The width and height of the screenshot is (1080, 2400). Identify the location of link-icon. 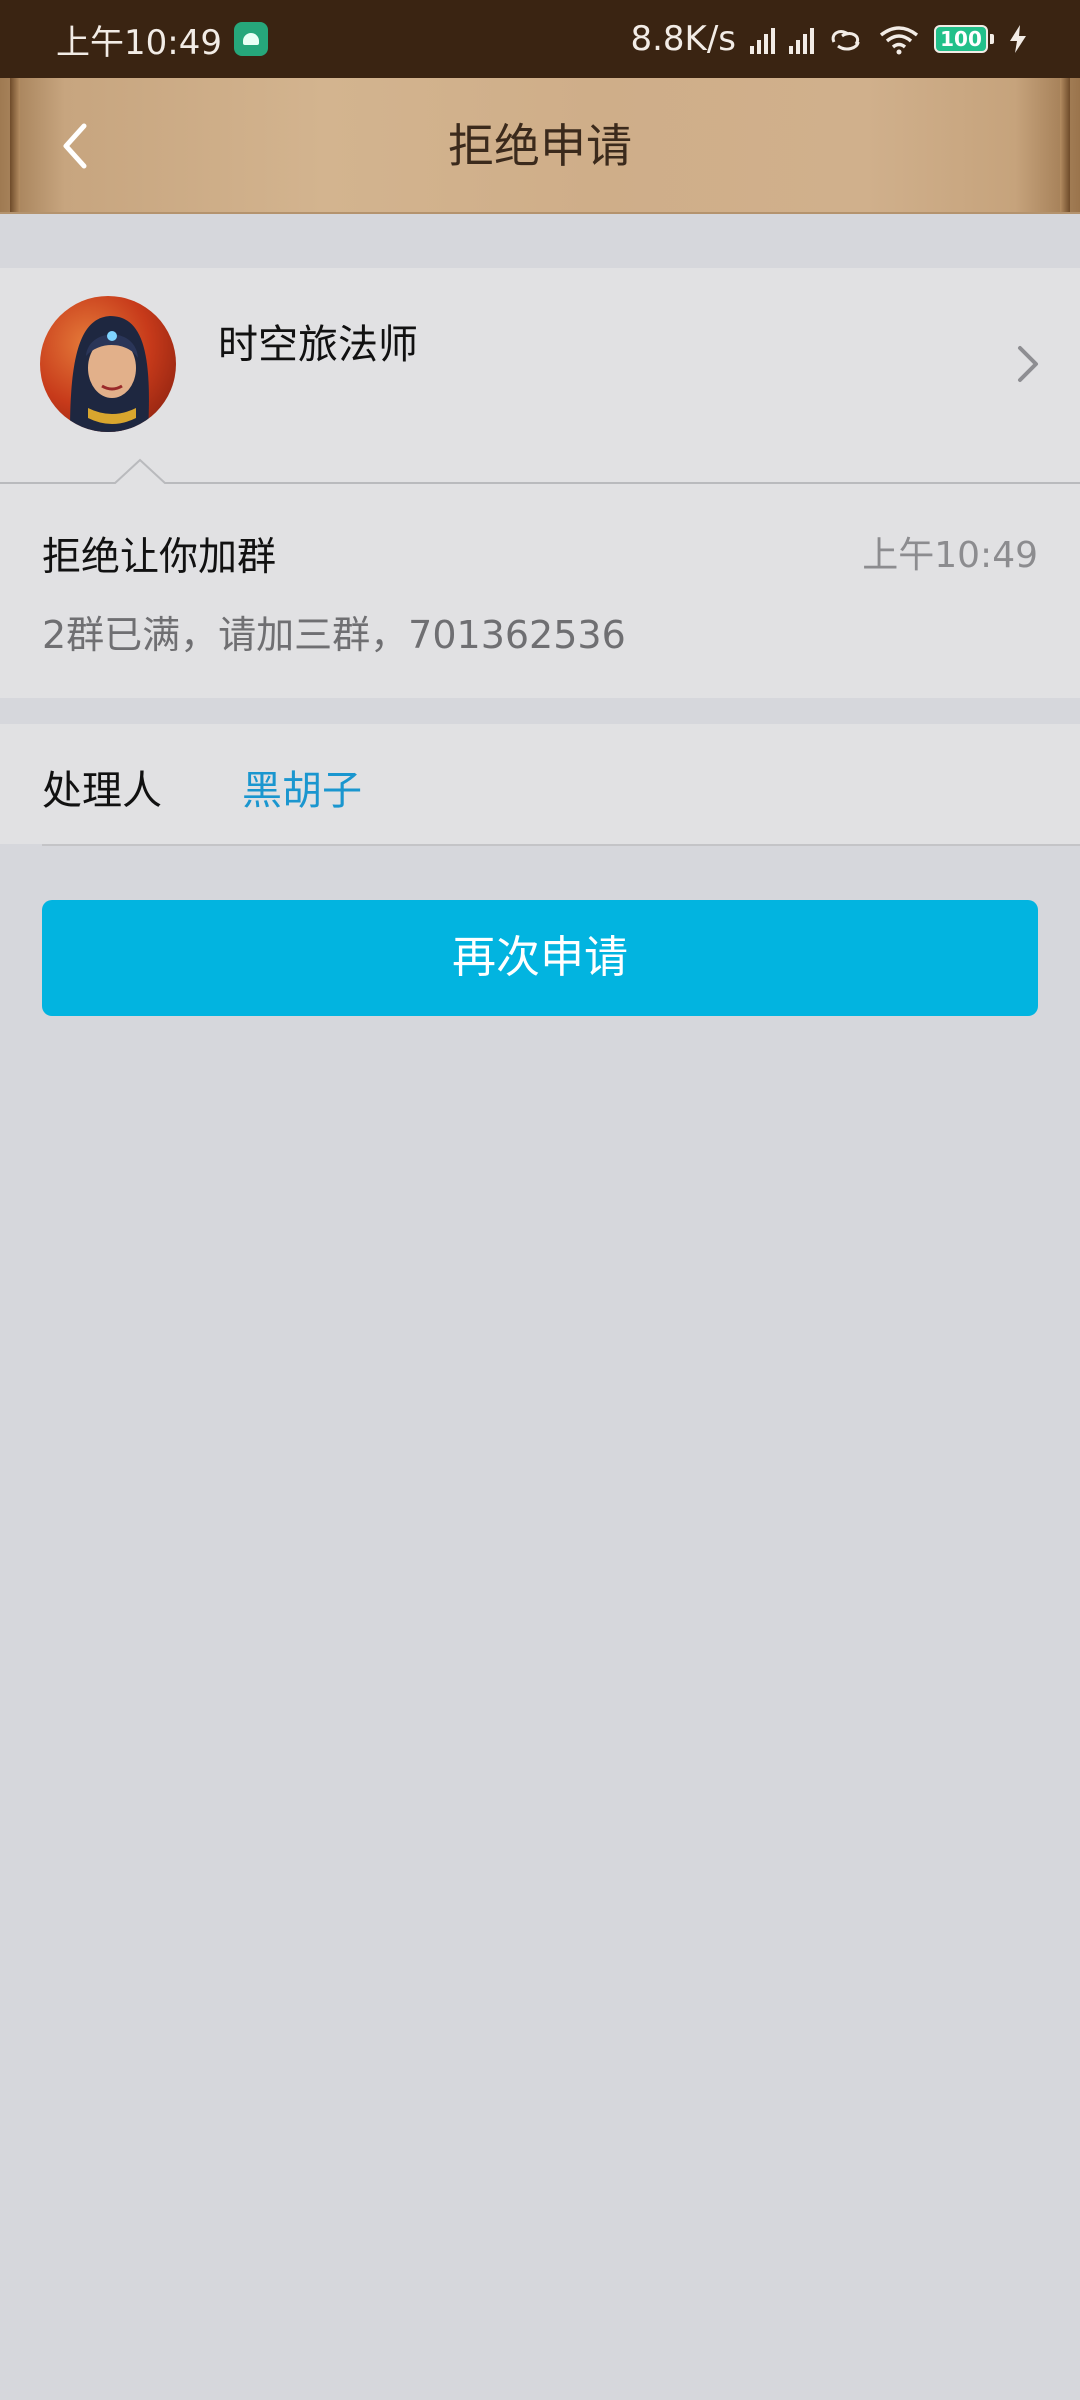
(845, 40).